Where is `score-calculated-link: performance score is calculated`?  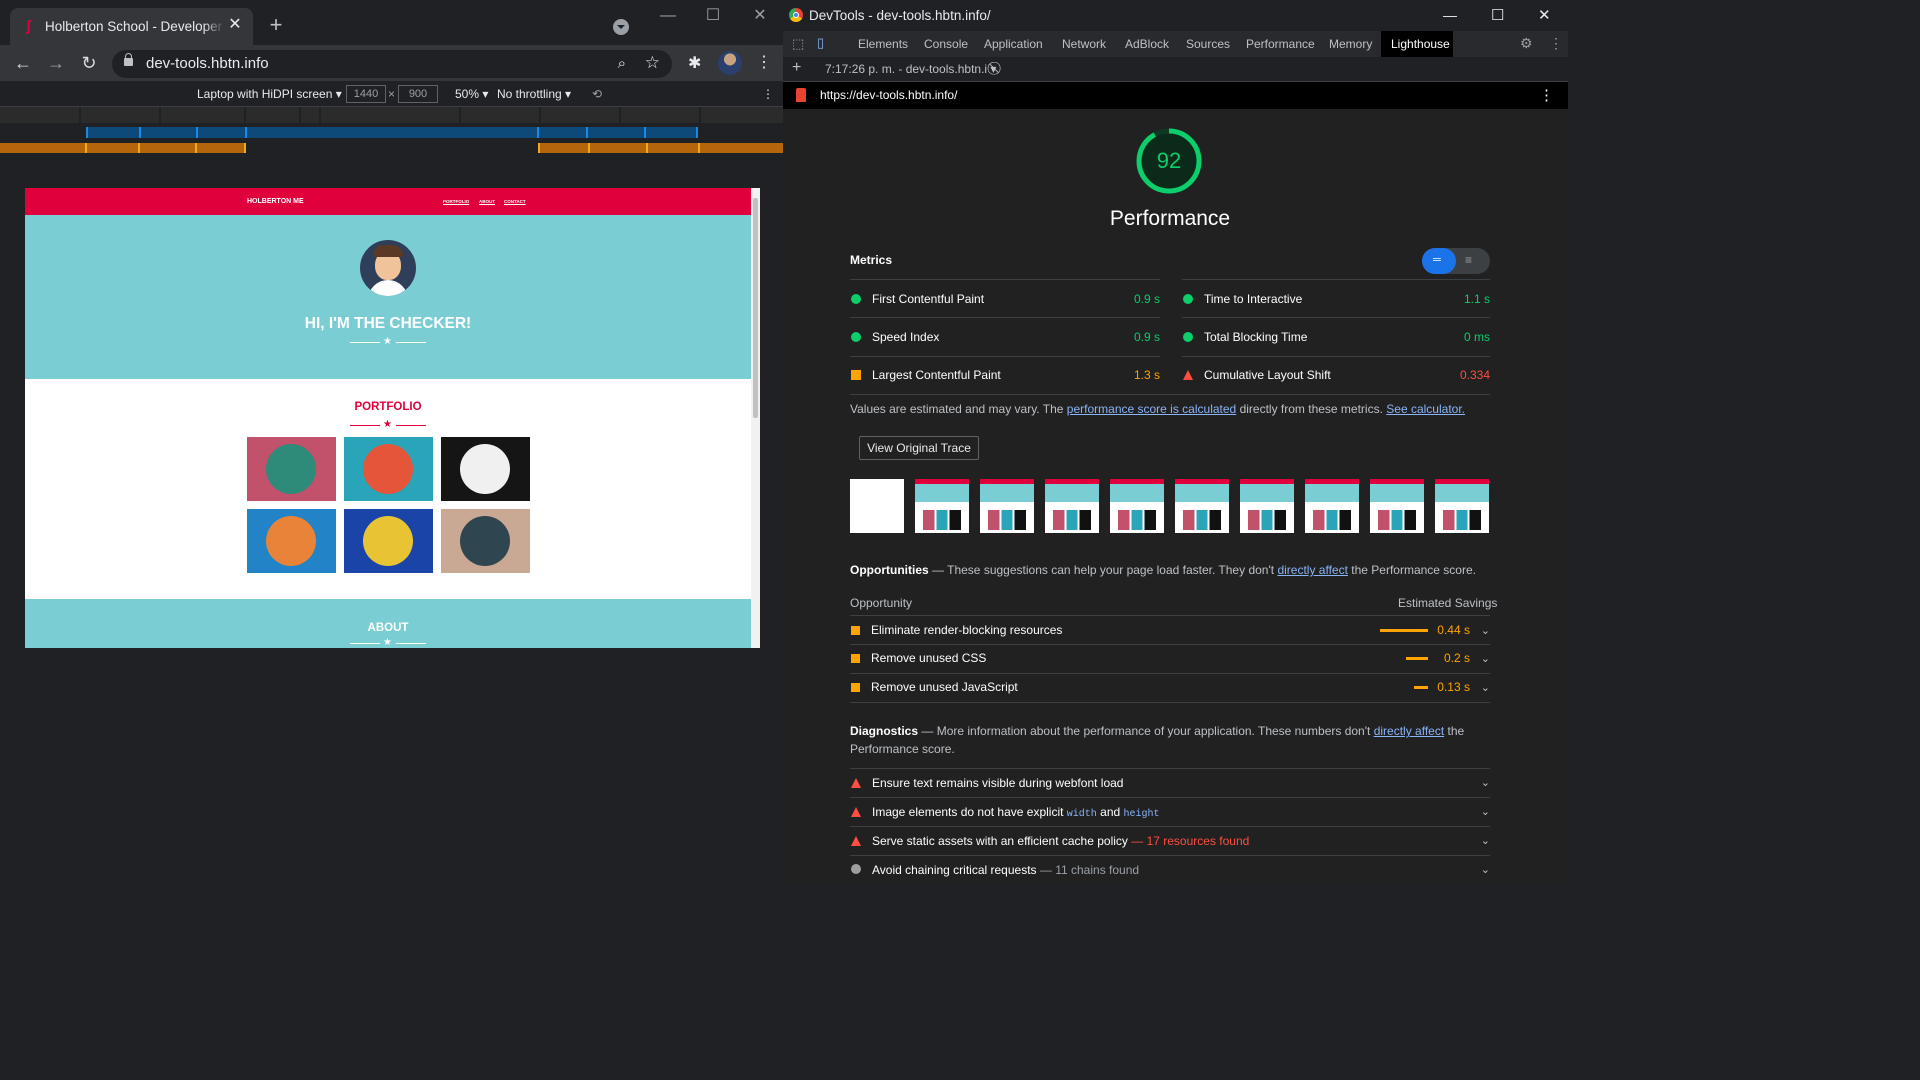 score-calculated-link: performance score is calculated is located at coordinates (1151, 409).